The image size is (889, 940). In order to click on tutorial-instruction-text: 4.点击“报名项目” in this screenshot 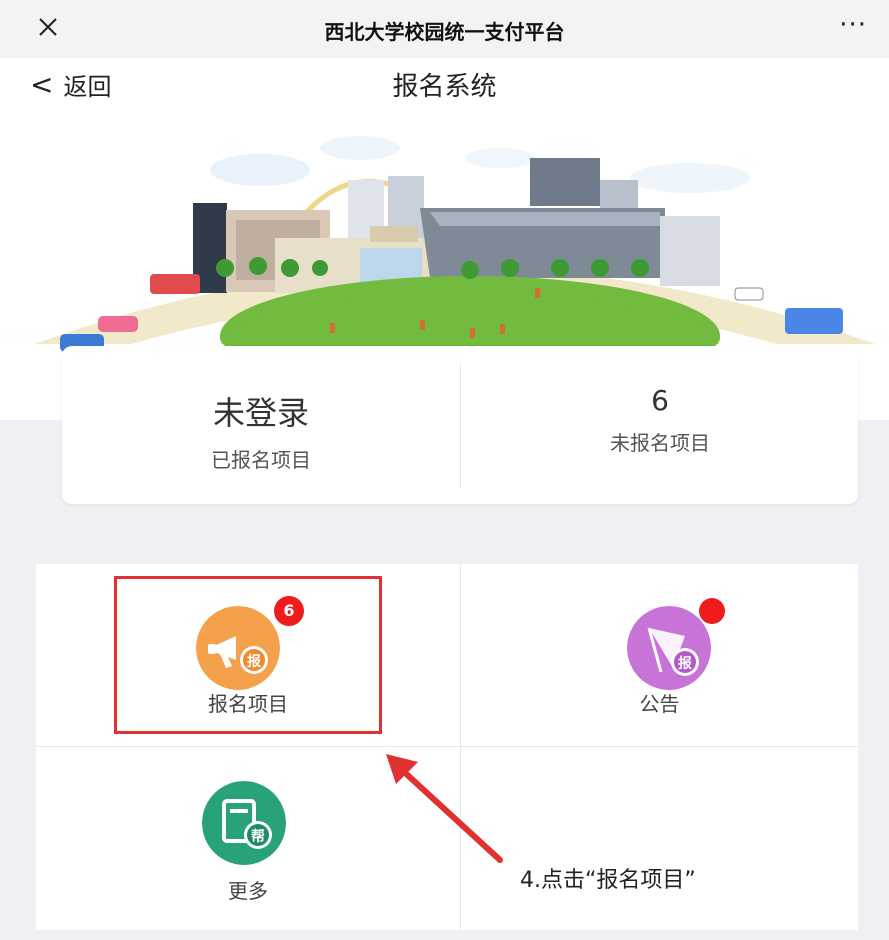, I will do `click(608, 880)`.